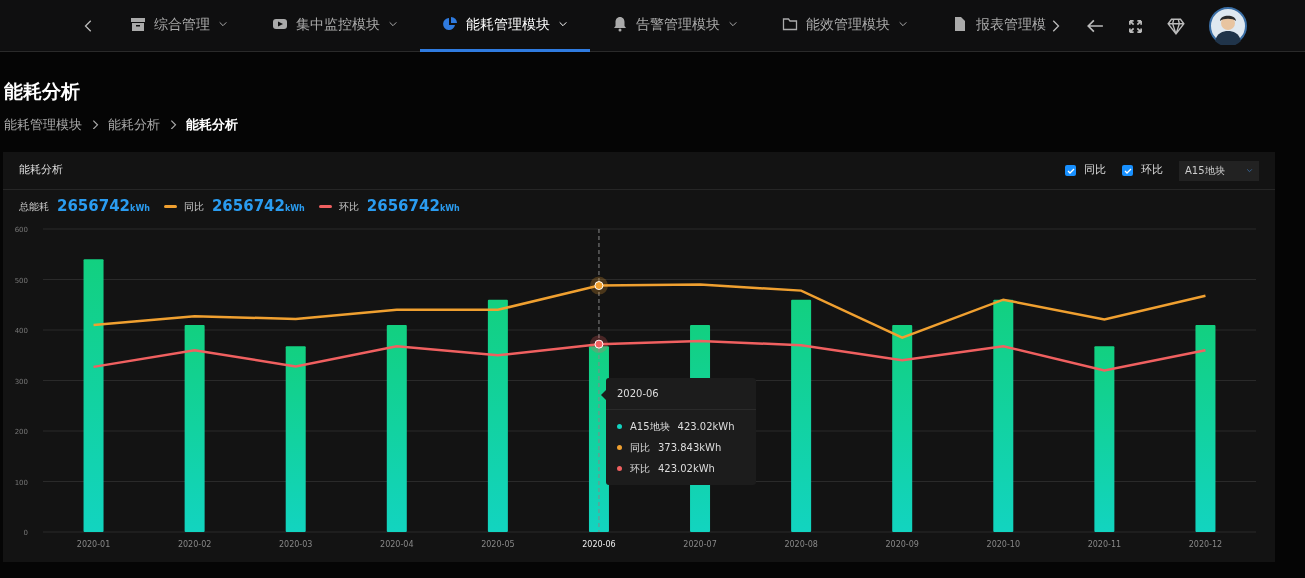  What do you see at coordinates (1219, 170) in the screenshot?
I see `region-select: A15地块` at bounding box center [1219, 170].